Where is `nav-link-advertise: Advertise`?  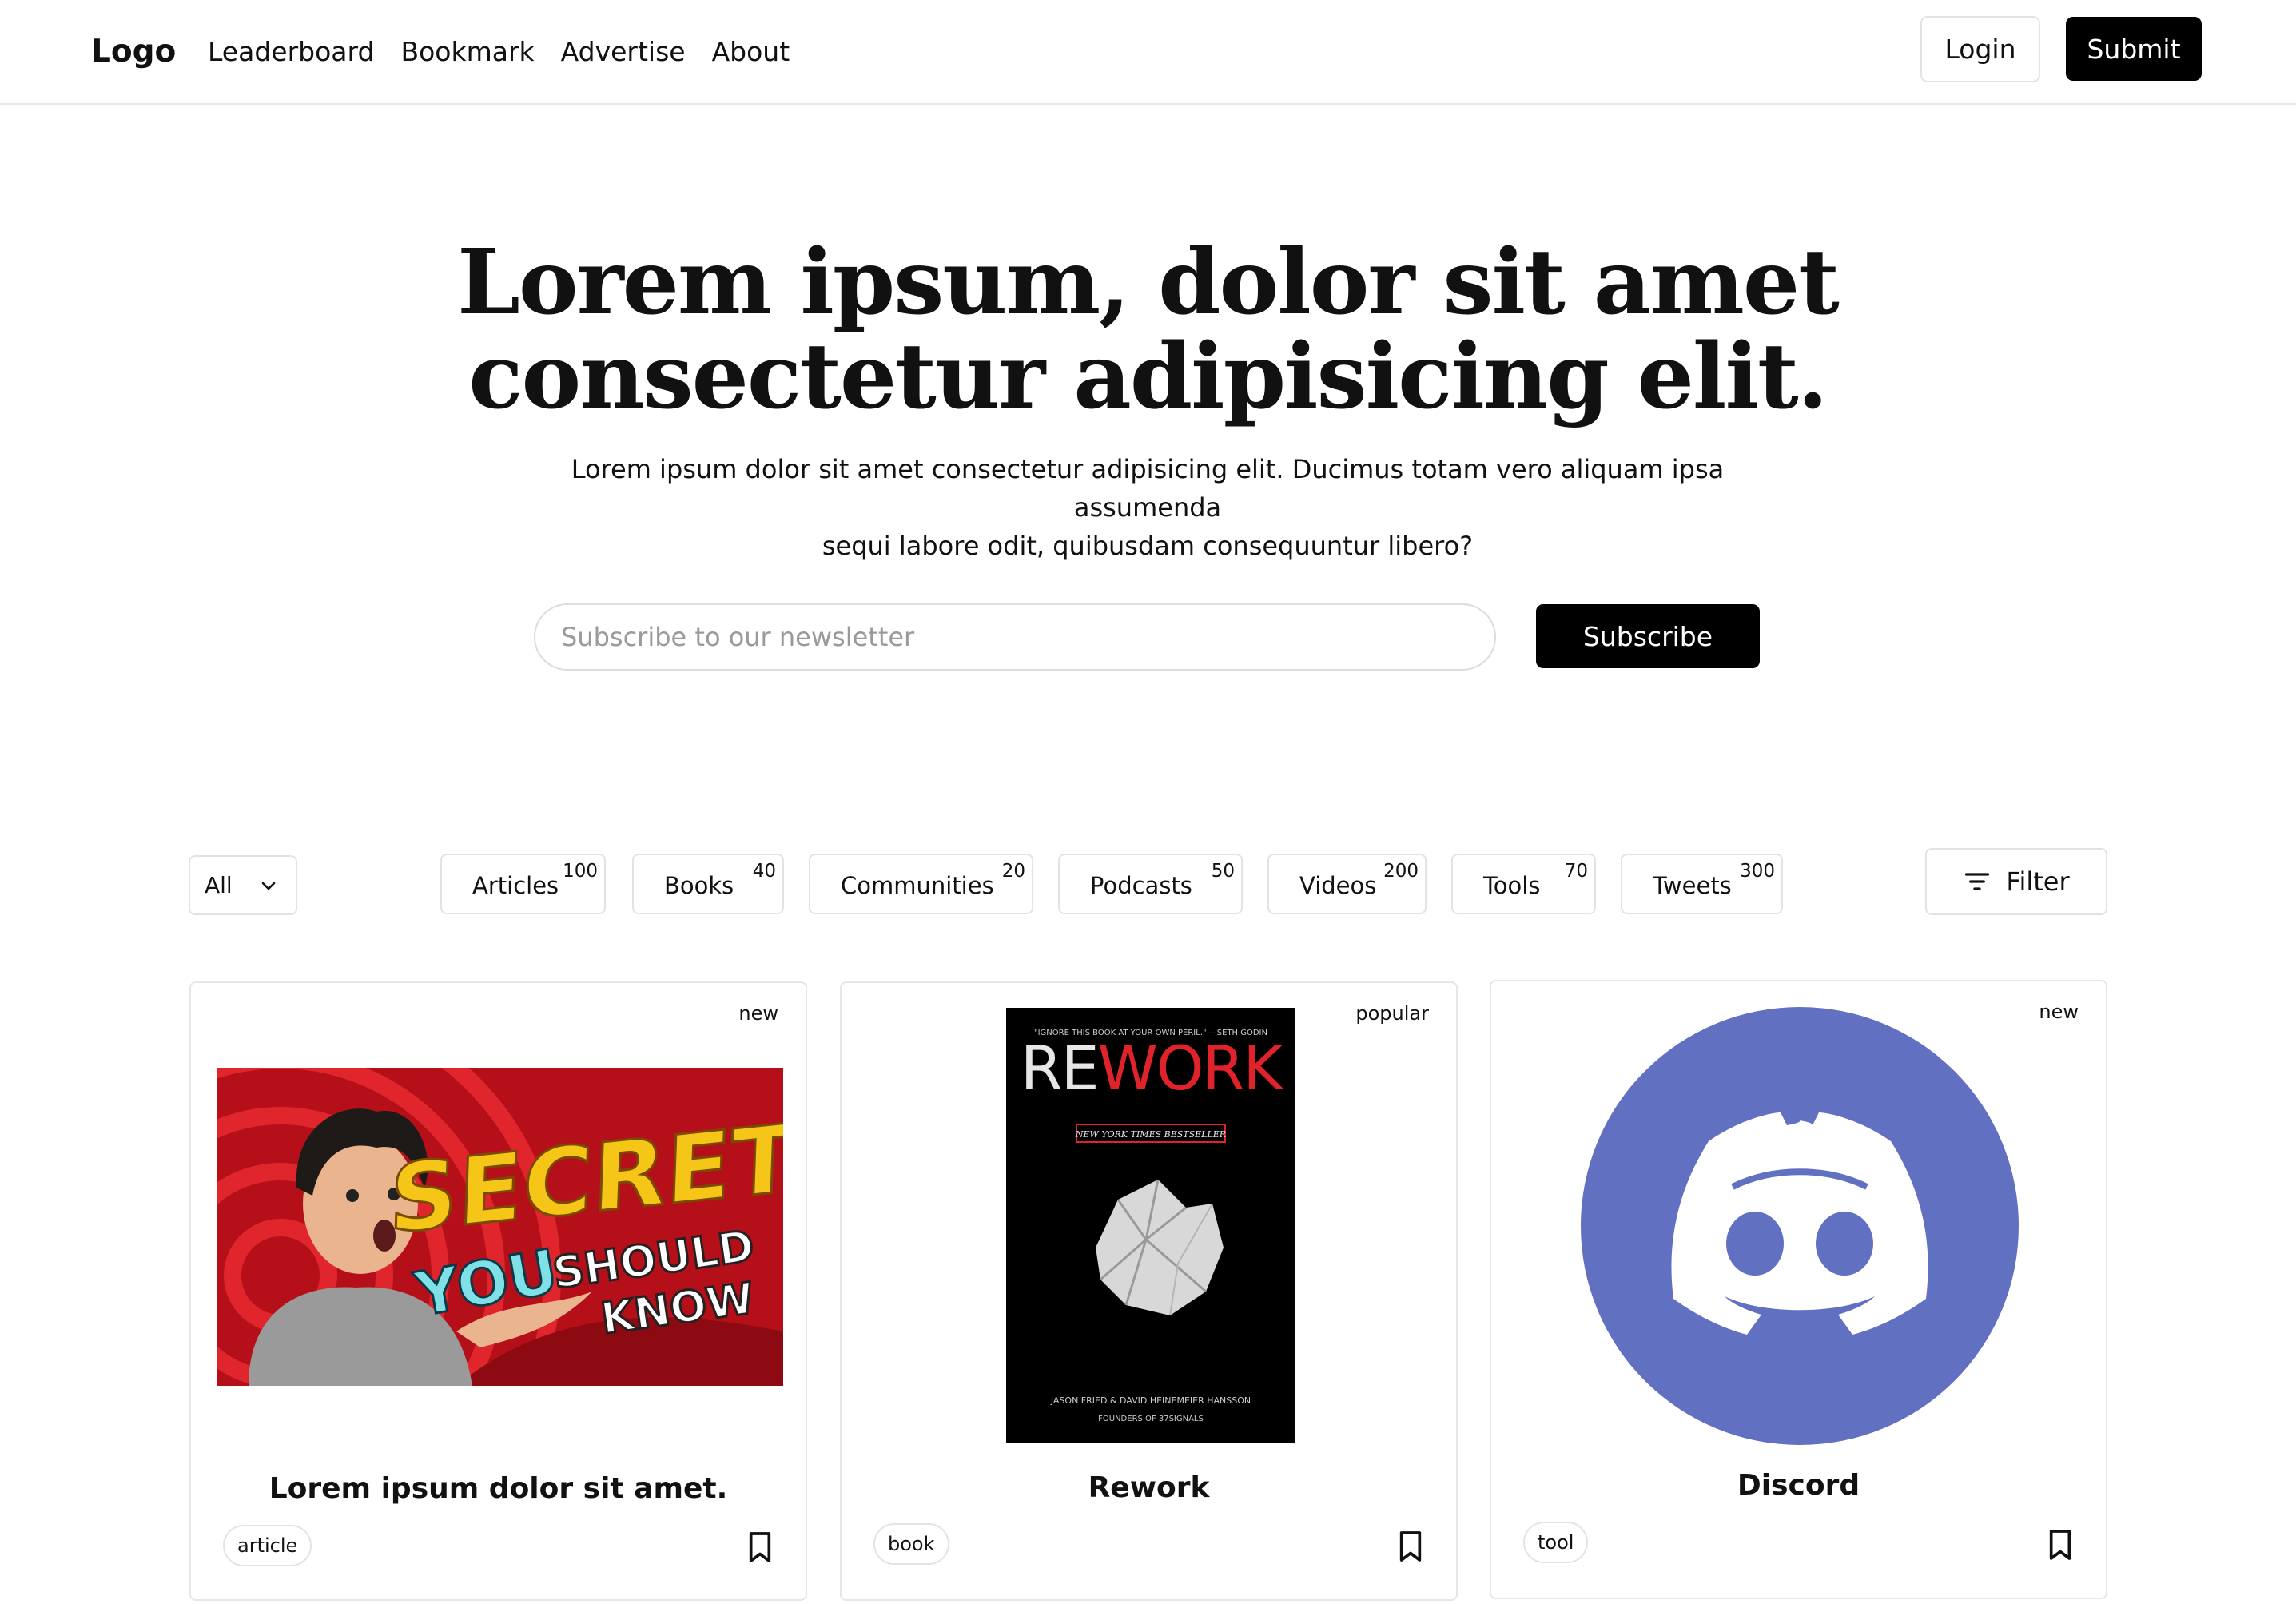
nav-link-advertise: Advertise is located at coordinates (623, 52).